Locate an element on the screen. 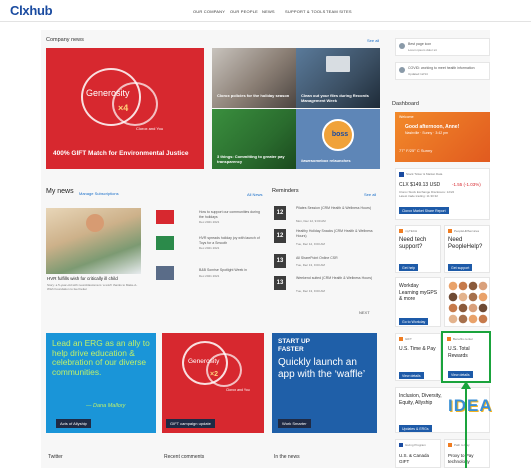  sidebar-item-title: Best page icon is located at coordinates (420, 44).